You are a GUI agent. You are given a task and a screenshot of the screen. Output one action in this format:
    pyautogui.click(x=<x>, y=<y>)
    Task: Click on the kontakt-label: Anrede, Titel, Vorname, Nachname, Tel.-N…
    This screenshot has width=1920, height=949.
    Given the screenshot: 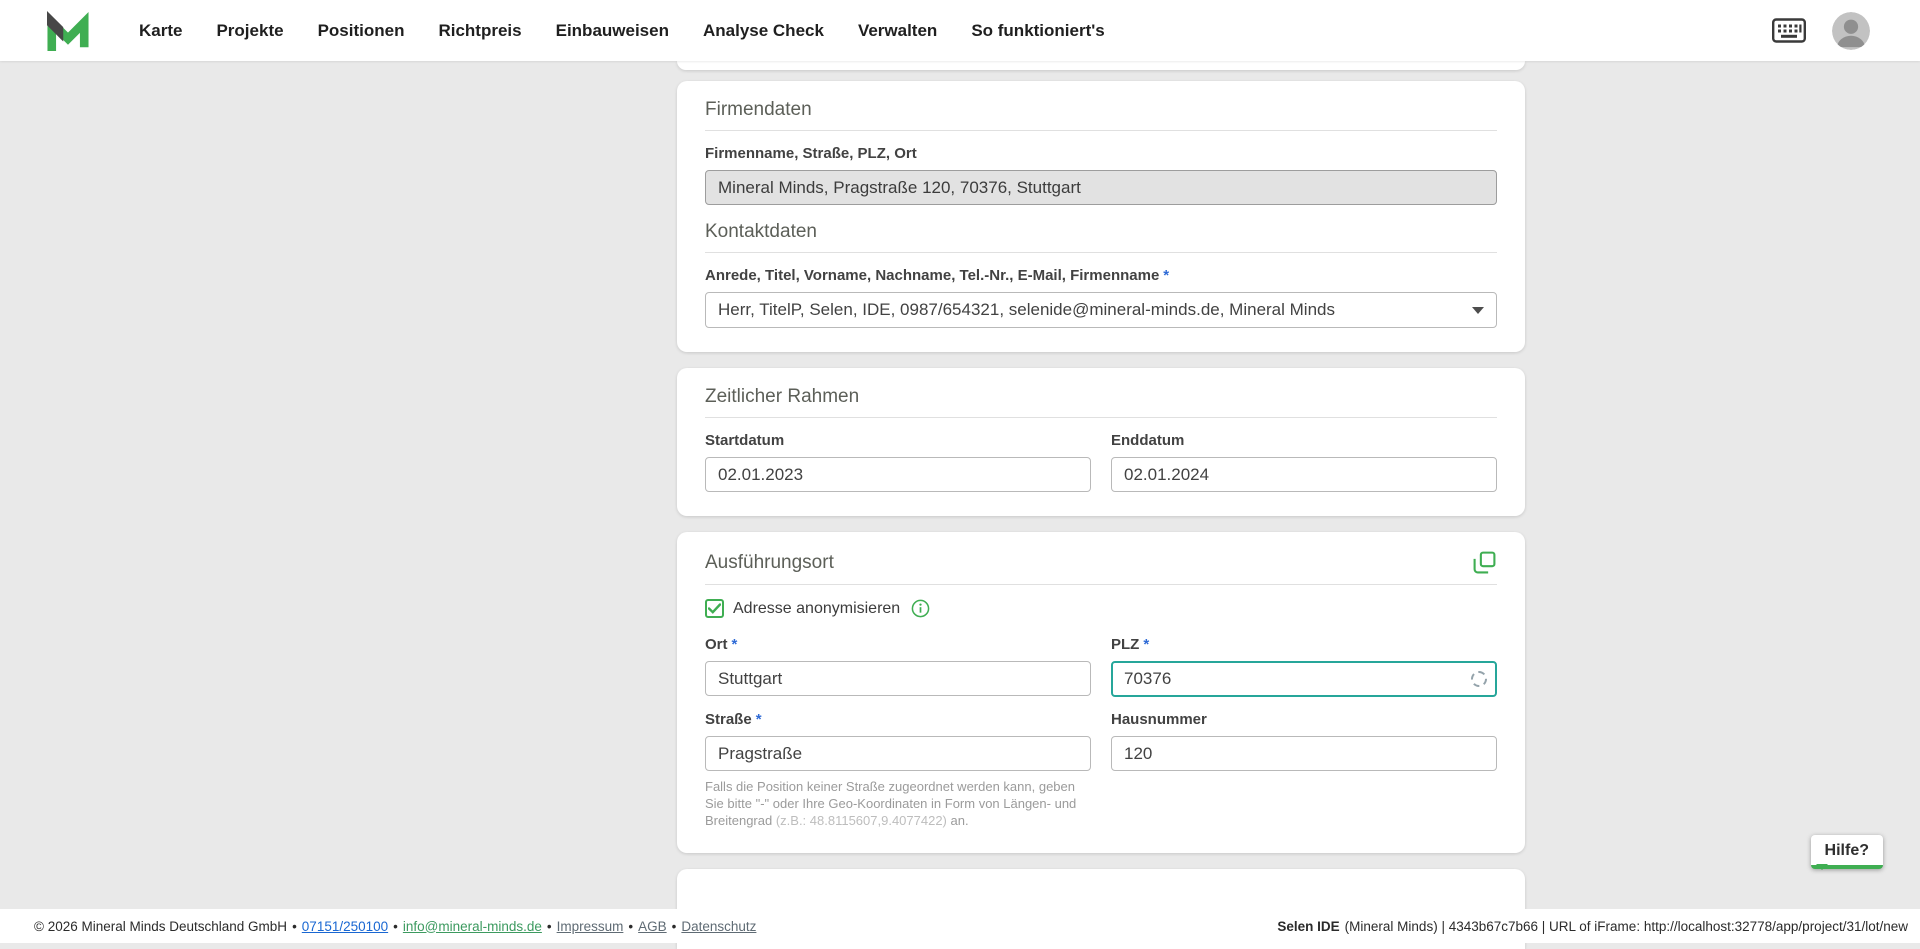 What is the action you would take?
    pyautogui.click(x=1101, y=275)
    